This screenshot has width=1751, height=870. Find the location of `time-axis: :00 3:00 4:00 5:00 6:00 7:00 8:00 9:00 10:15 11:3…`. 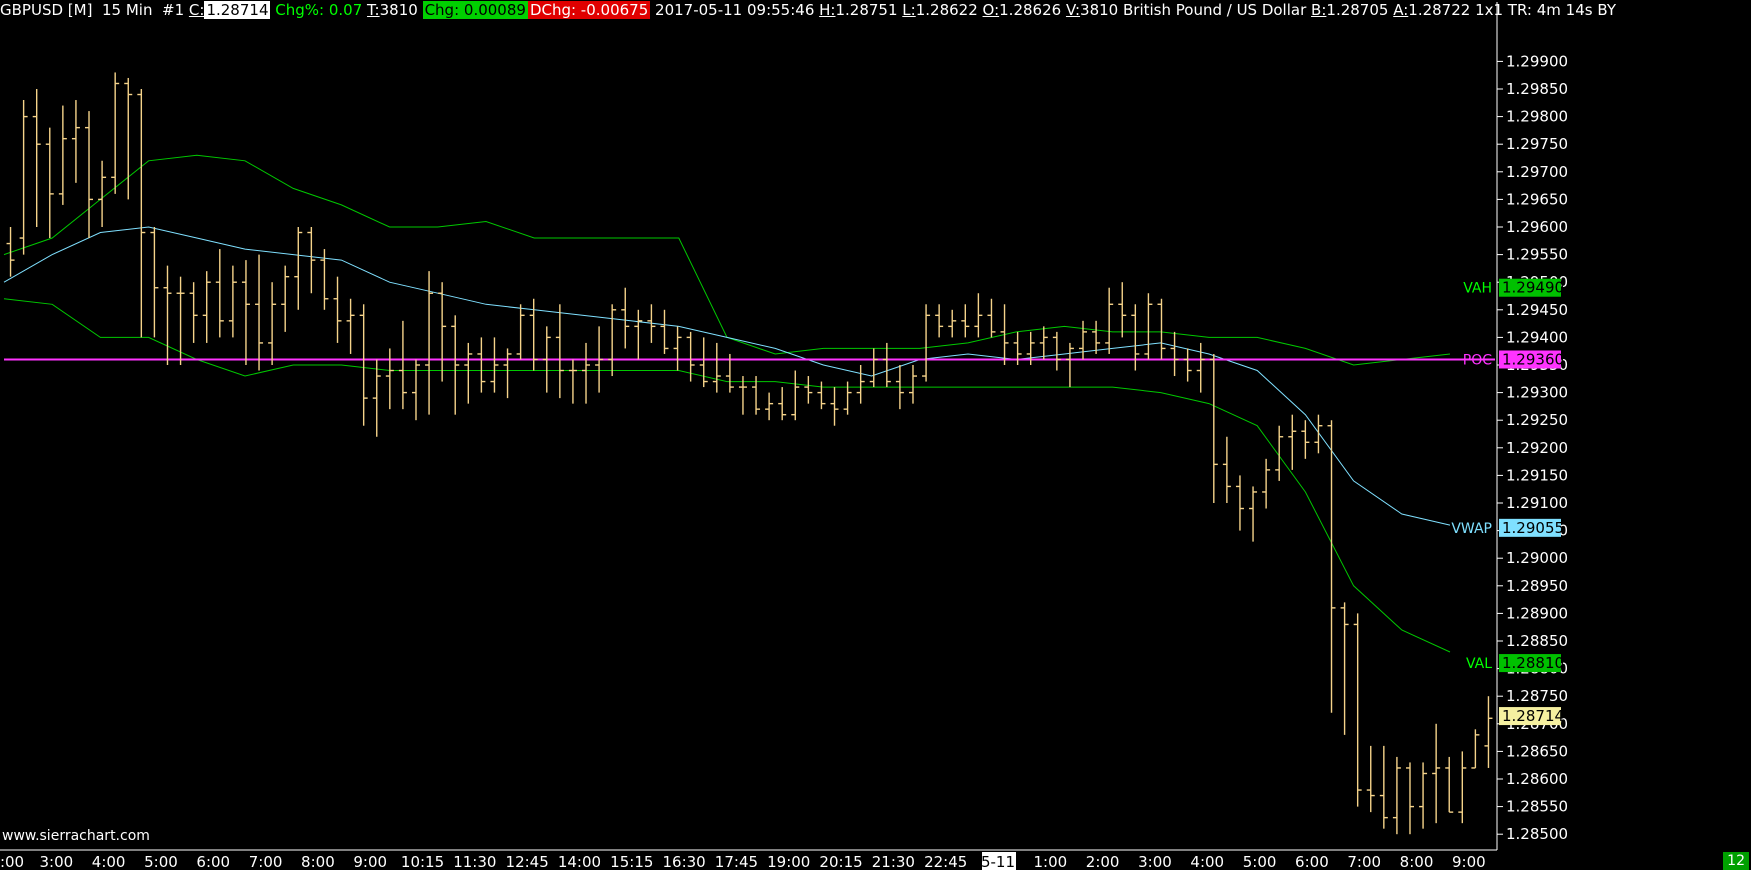

time-axis: :00 3:00 4:00 5:00 6:00 7:00 8:00 9:00 10:15 11:3… is located at coordinates (743, 861).